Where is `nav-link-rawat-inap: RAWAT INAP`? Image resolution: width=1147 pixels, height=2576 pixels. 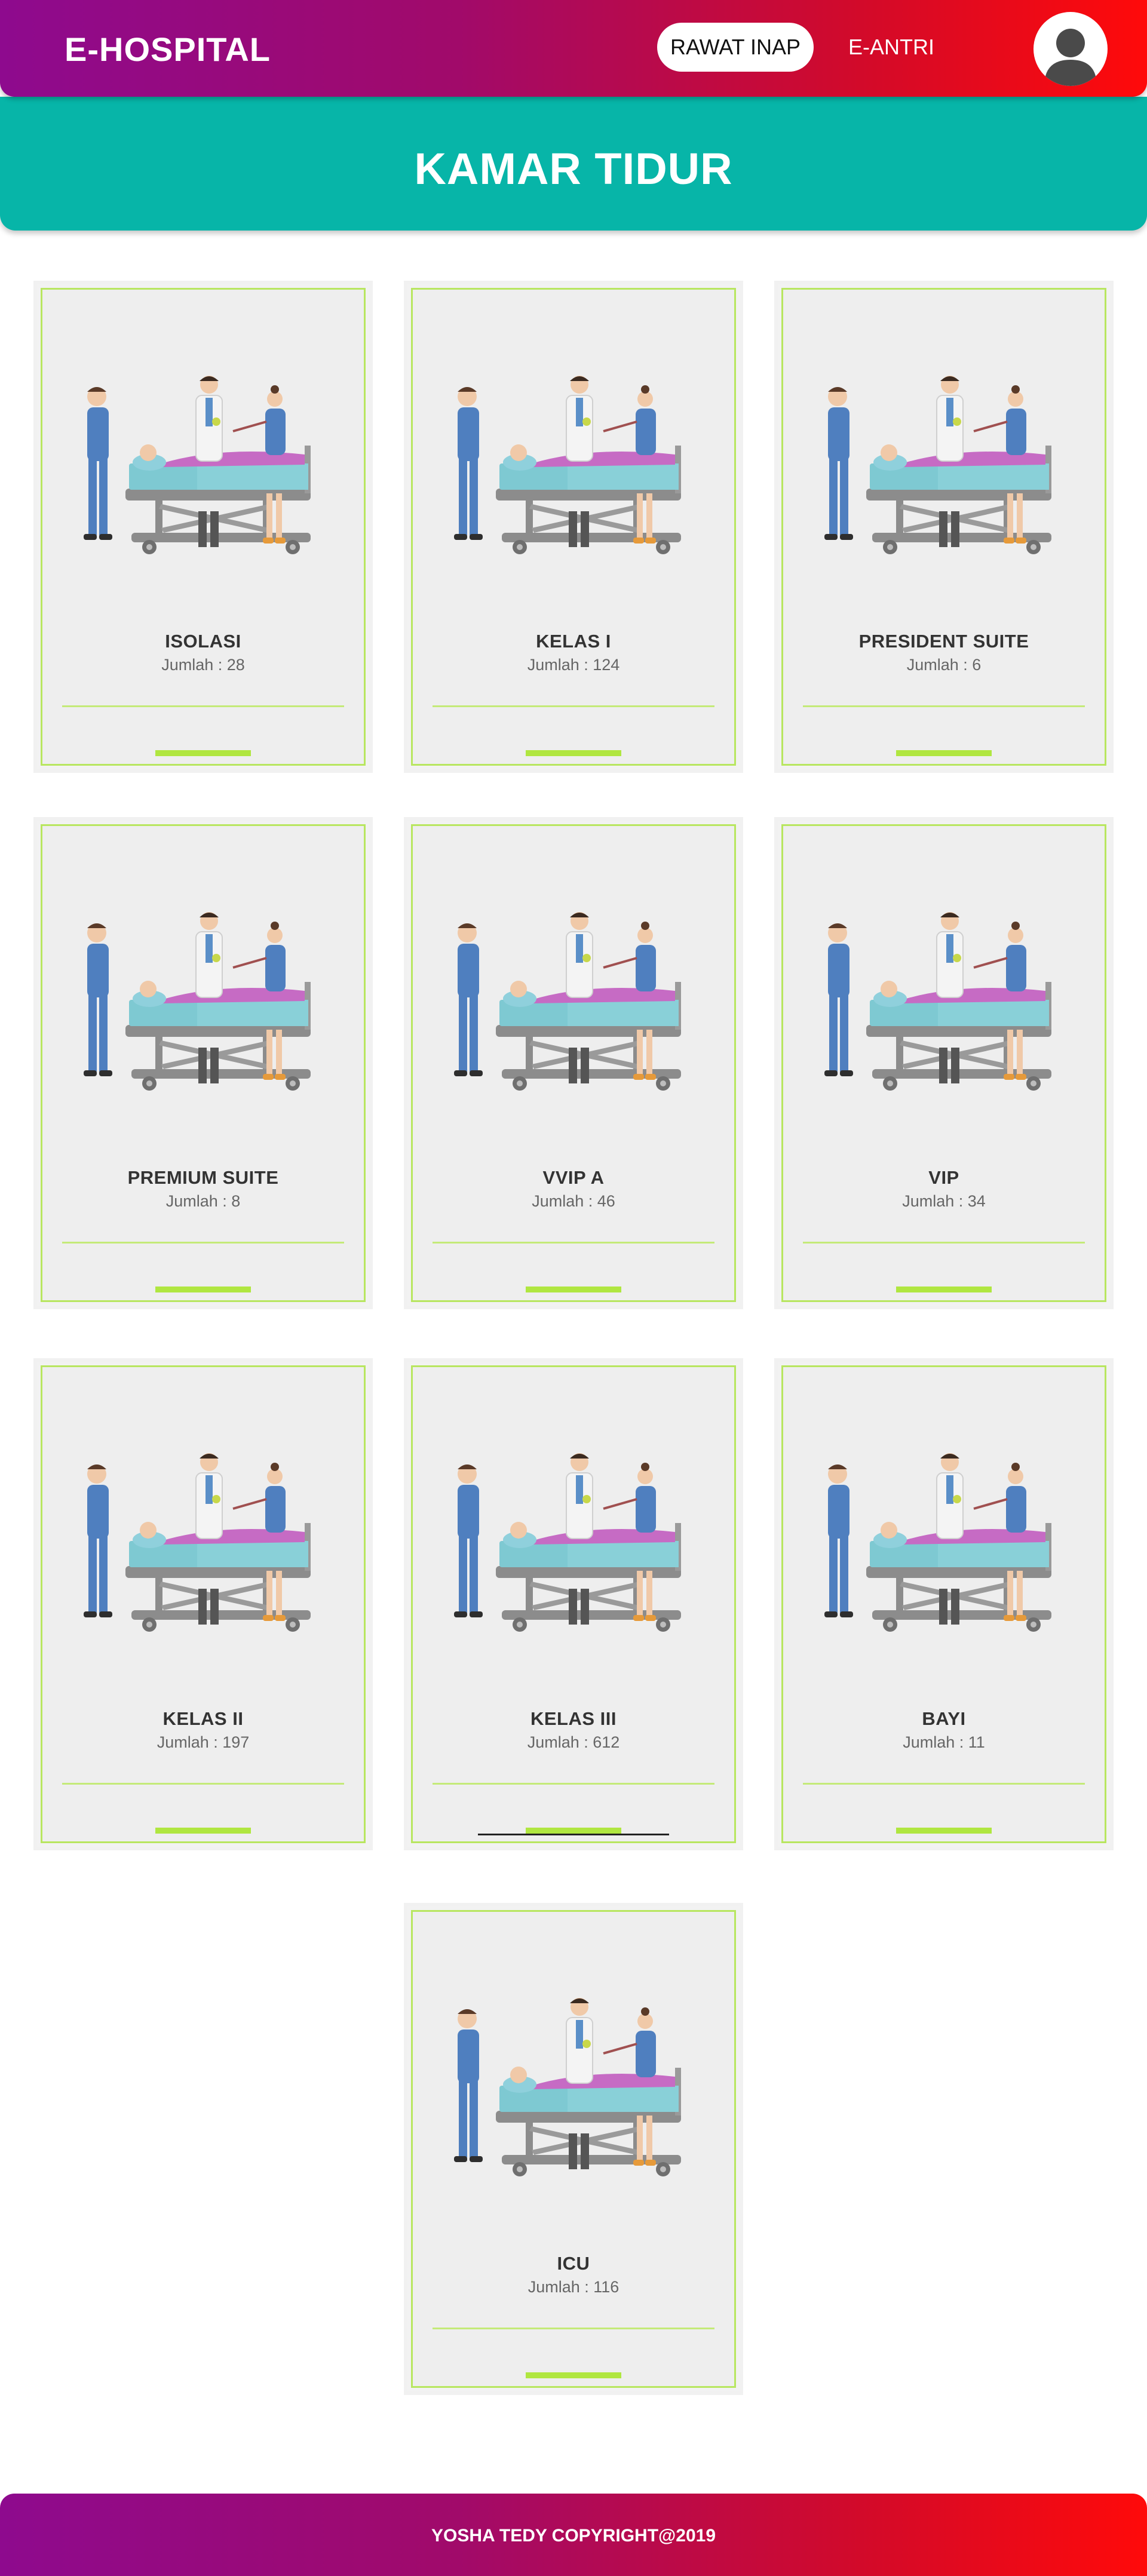
nav-link-rawat-inap: RAWAT INAP is located at coordinates (735, 47).